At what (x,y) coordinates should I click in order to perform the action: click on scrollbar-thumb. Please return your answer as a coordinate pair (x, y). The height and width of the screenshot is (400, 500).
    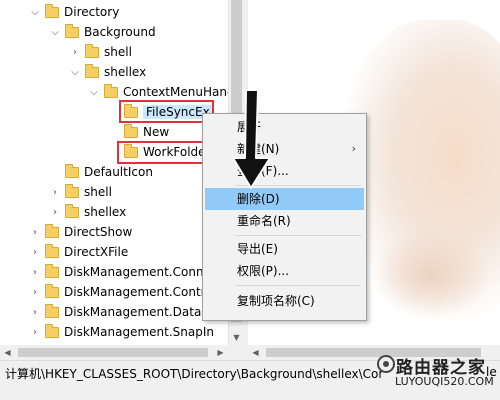
    Looking at the image, I should click on (113, 352).